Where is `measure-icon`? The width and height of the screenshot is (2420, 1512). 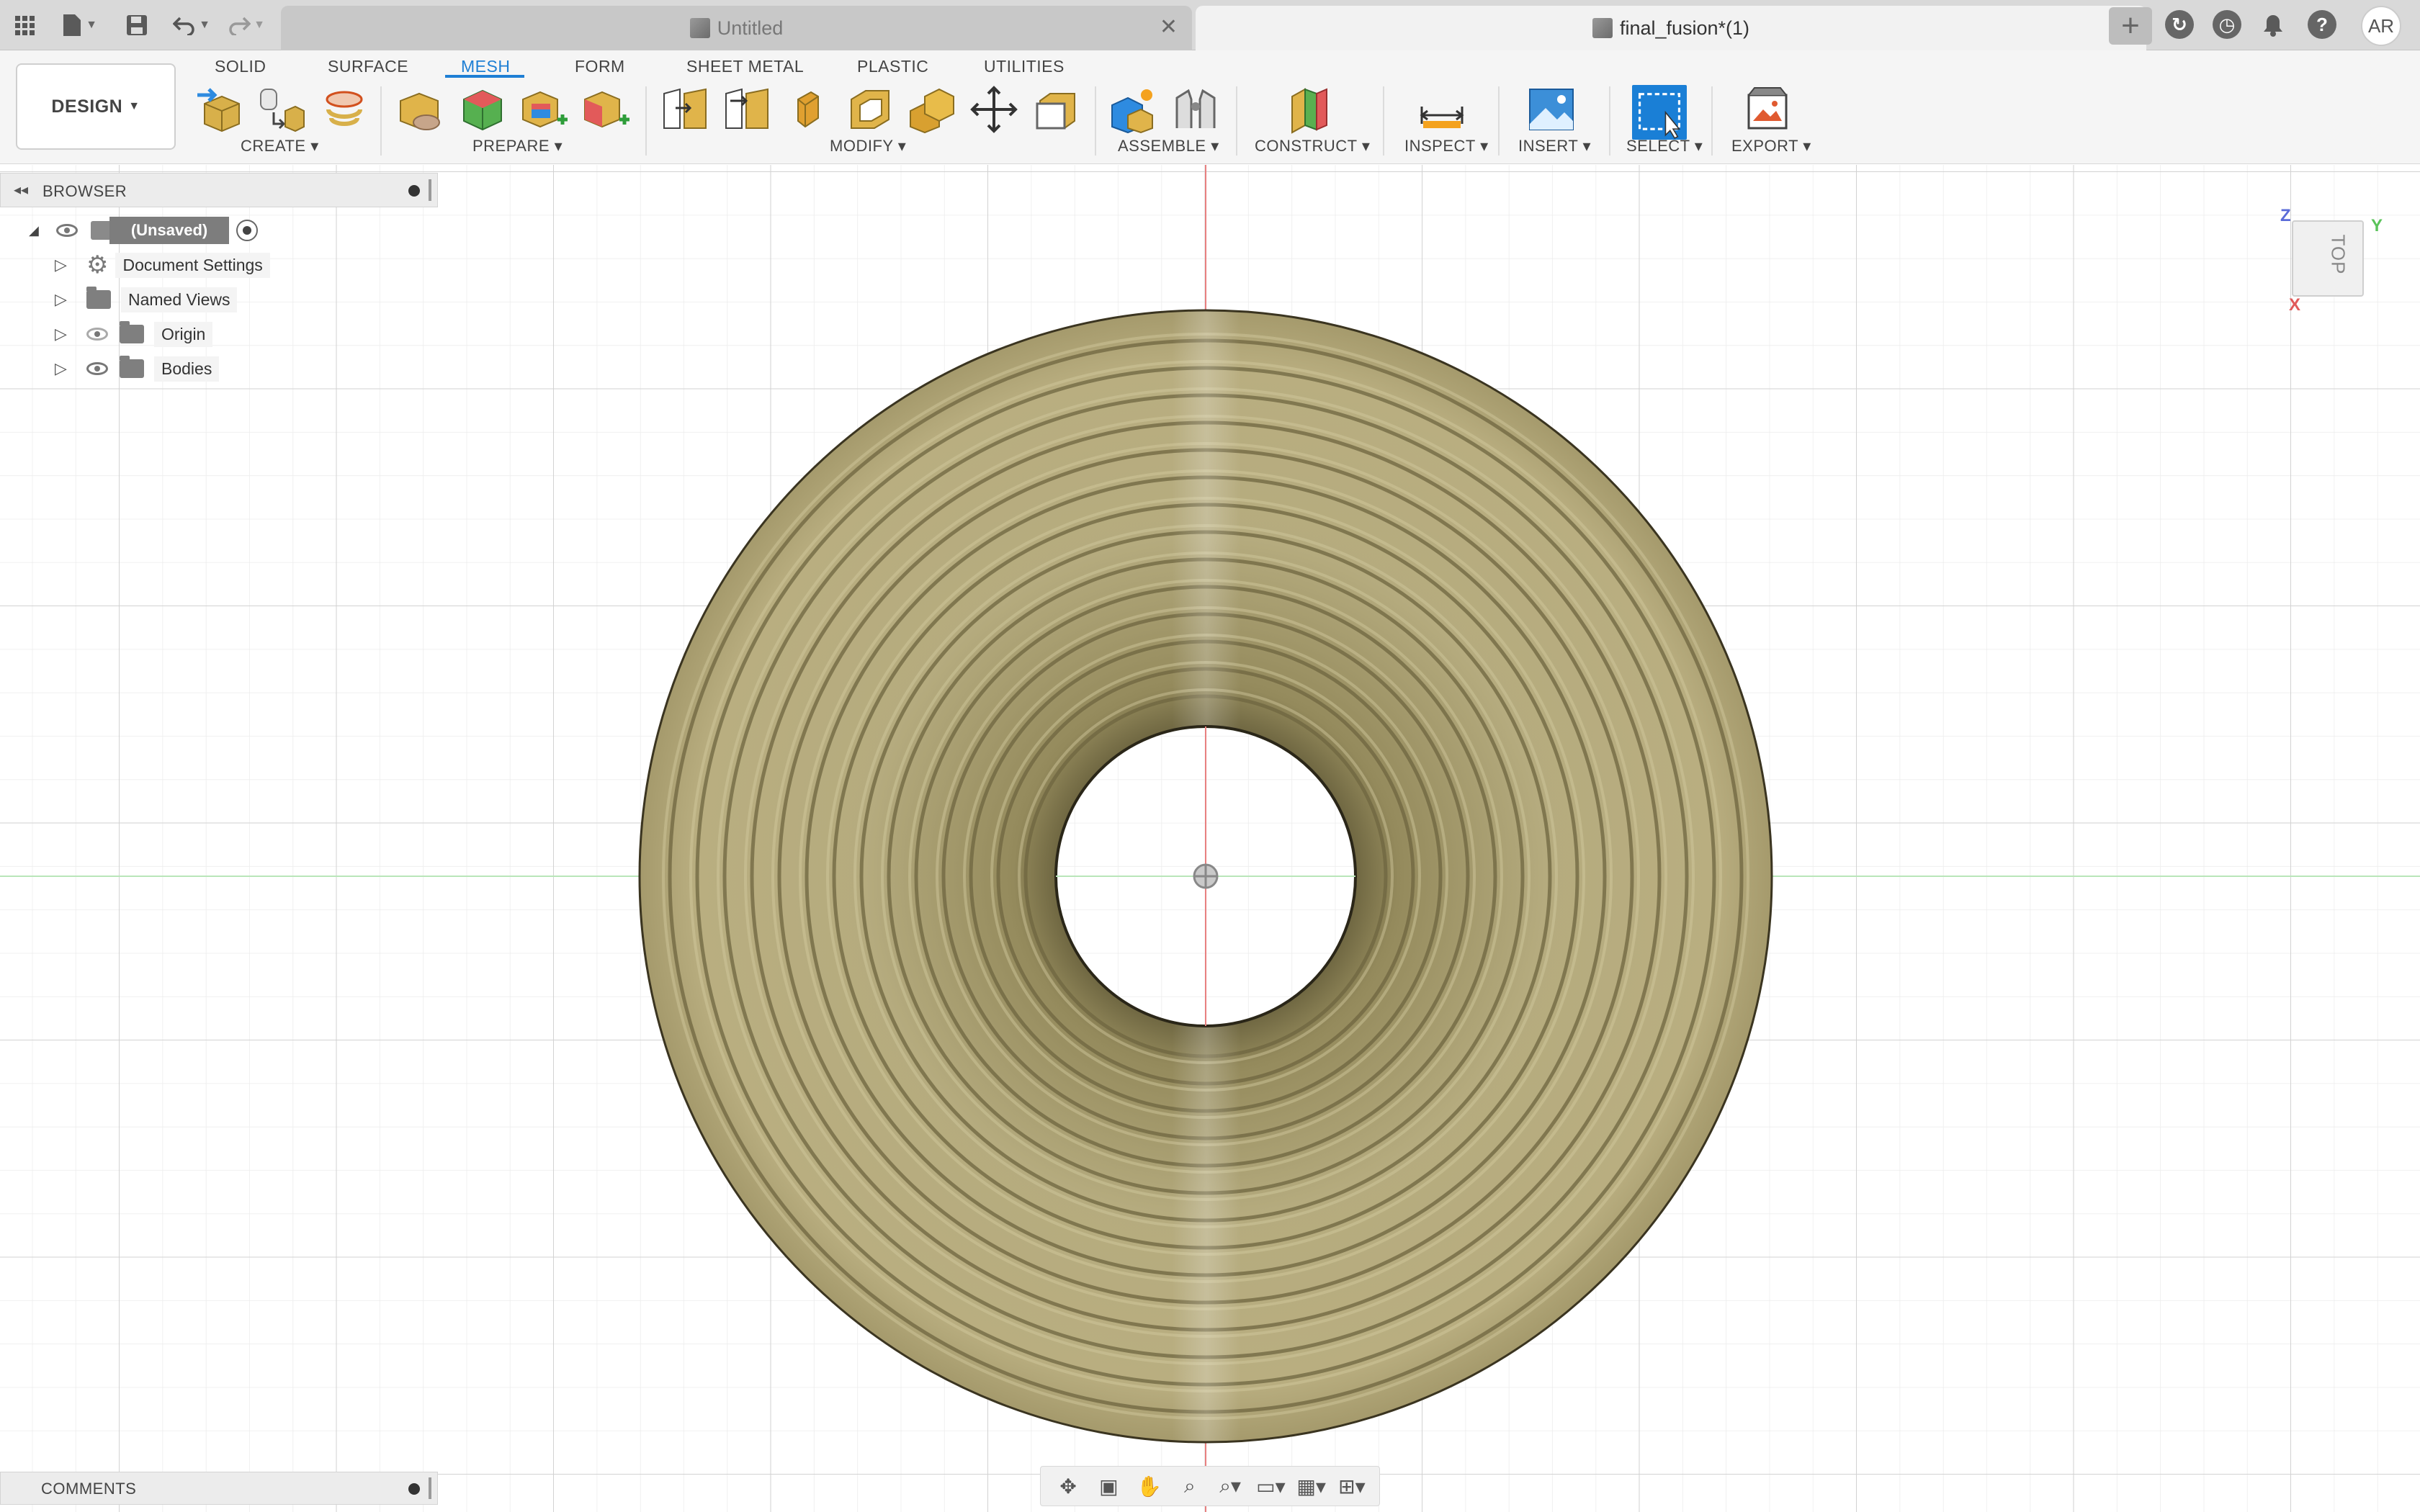
measure-icon is located at coordinates (1442, 109).